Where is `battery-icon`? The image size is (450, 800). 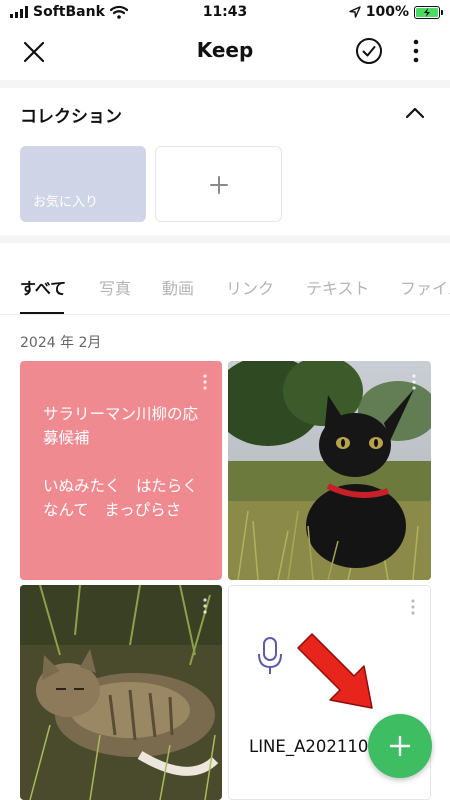 battery-icon is located at coordinates (428, 12).